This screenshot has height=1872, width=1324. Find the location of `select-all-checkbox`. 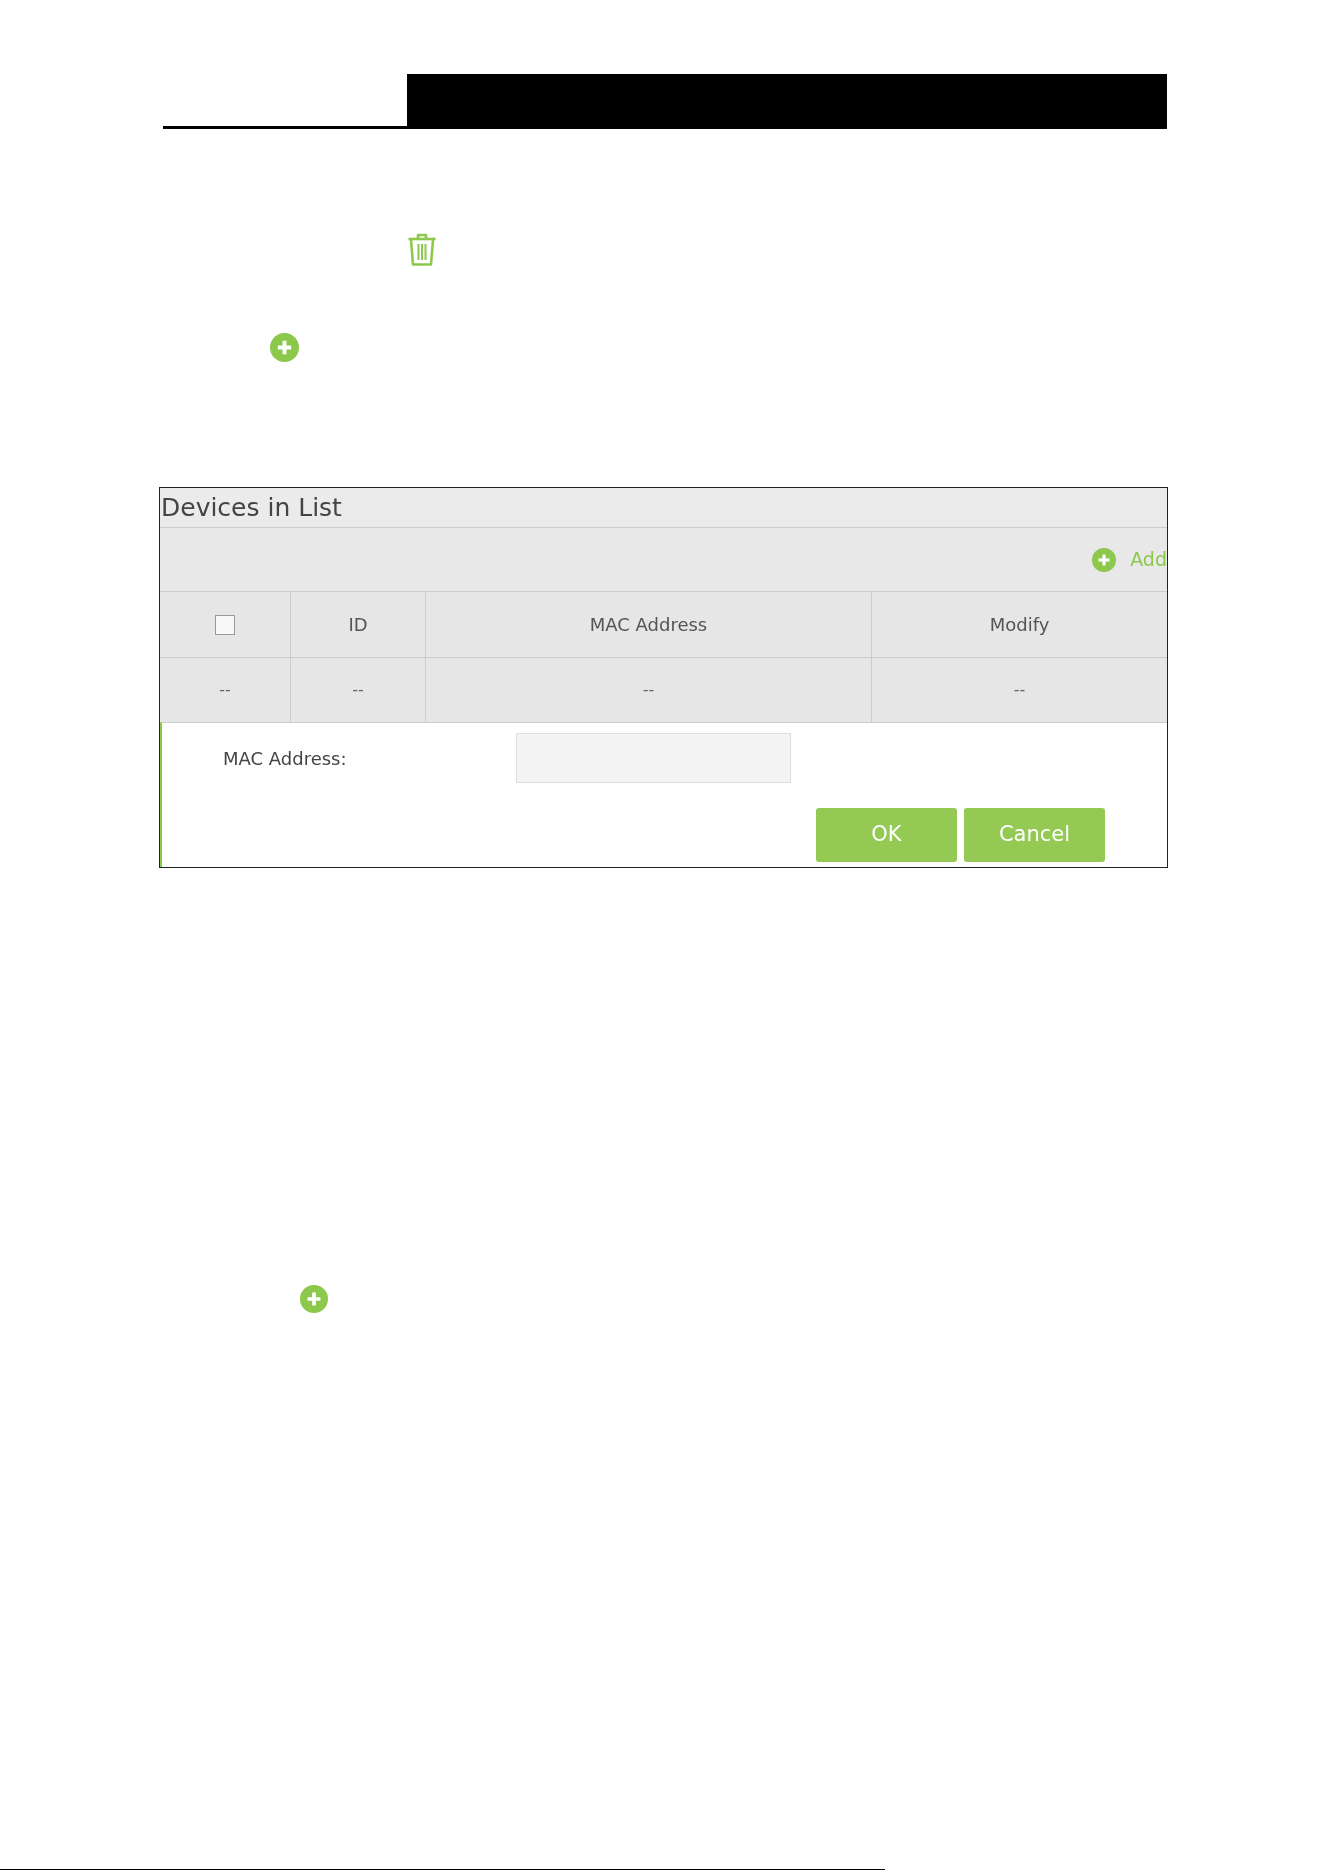

select-all-checkbox is located at coordinates (225, 624).